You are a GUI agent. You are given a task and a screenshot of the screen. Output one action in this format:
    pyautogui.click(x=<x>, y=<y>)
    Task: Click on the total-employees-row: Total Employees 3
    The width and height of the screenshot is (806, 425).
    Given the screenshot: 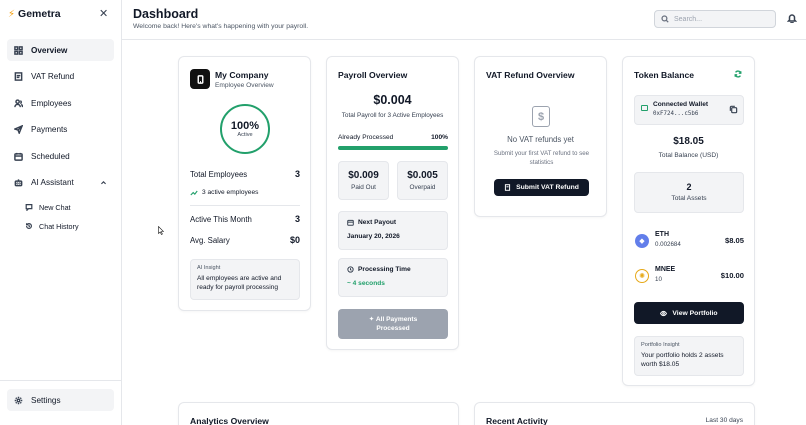 What is the action you would take?
    pyautogui.click(x=245, y=174)
    